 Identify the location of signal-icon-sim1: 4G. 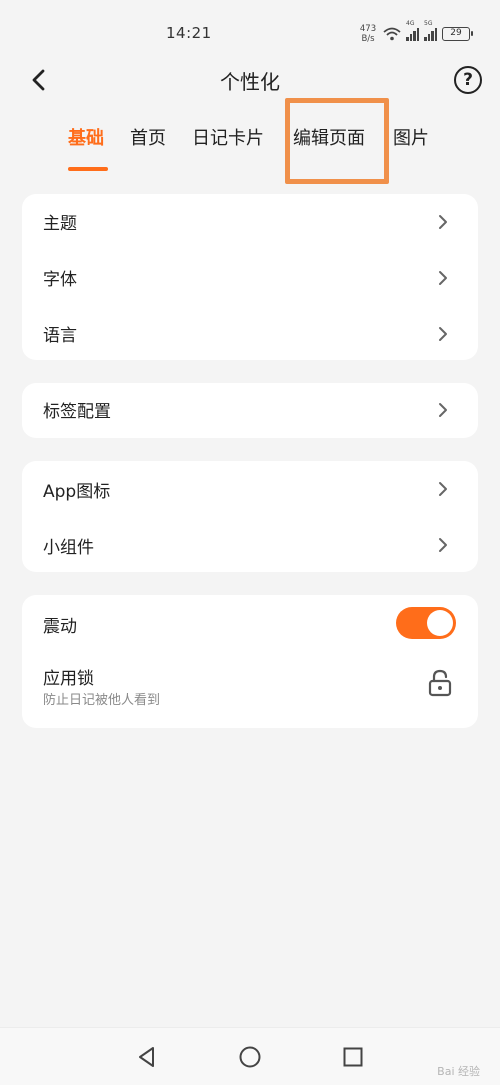
(412, 30).